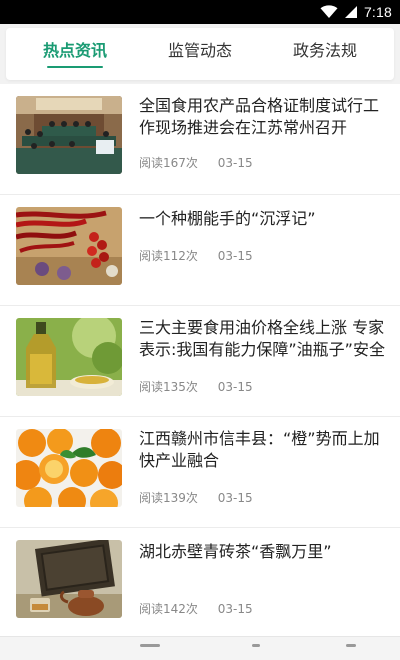  I want to click on status-time: 7:18, so click(377, 12).